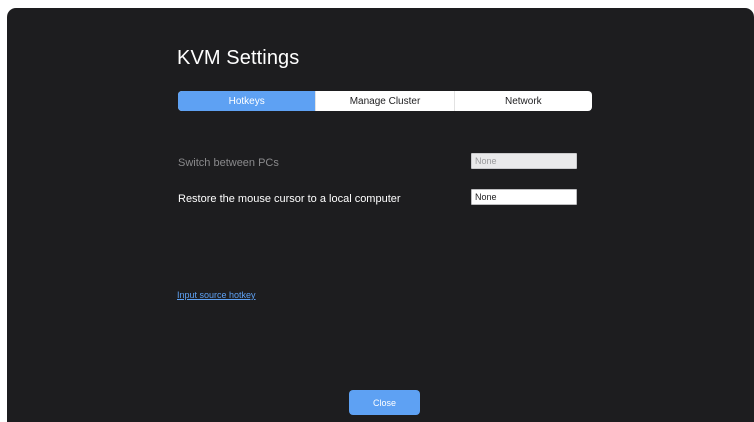  Describe the element at coordinates (238, 58) in the screenshot. I see `page-title: KVM Settings` at that location.